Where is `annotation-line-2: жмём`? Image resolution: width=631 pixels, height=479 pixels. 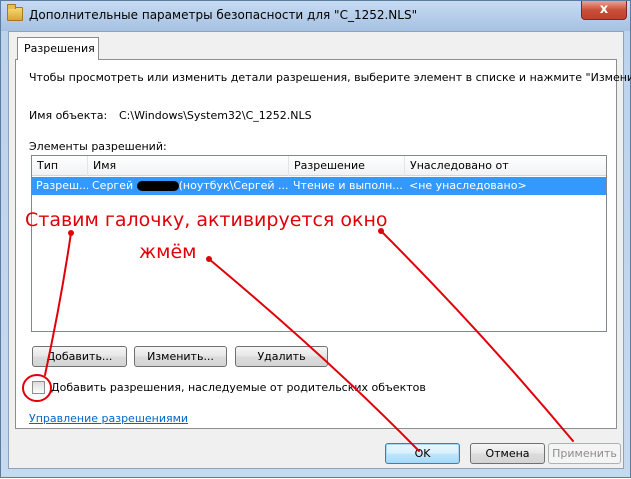 annotation-line-2: жмём is located at coordinates (168, 252).